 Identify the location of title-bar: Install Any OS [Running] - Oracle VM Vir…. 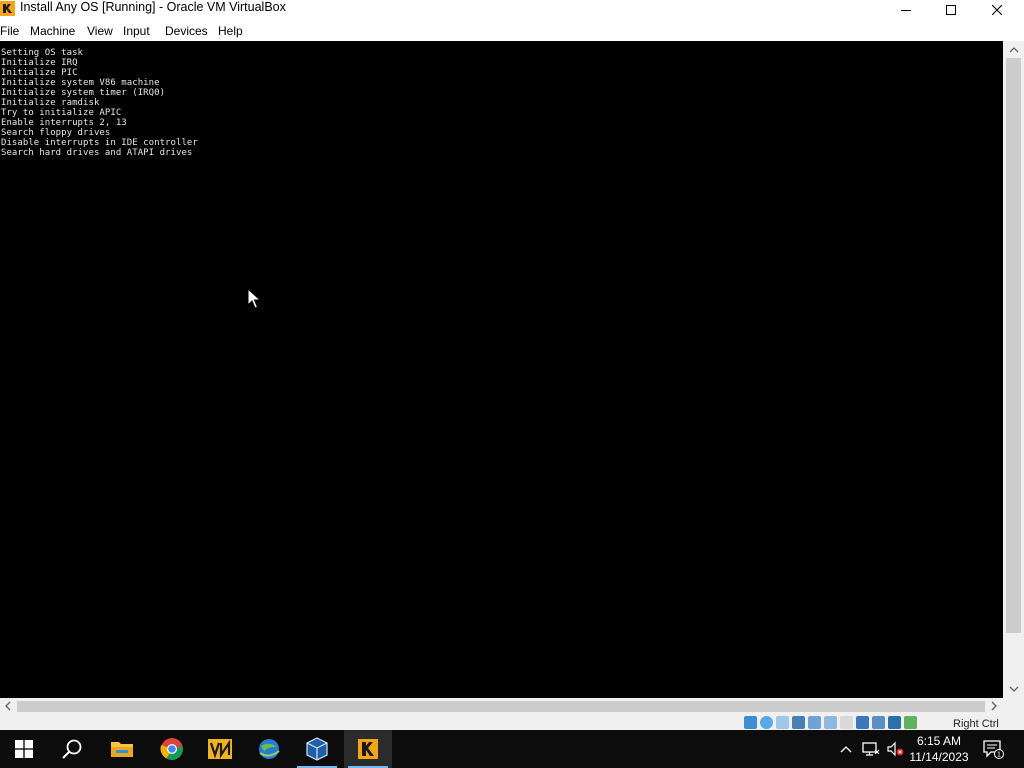
(512, 10).